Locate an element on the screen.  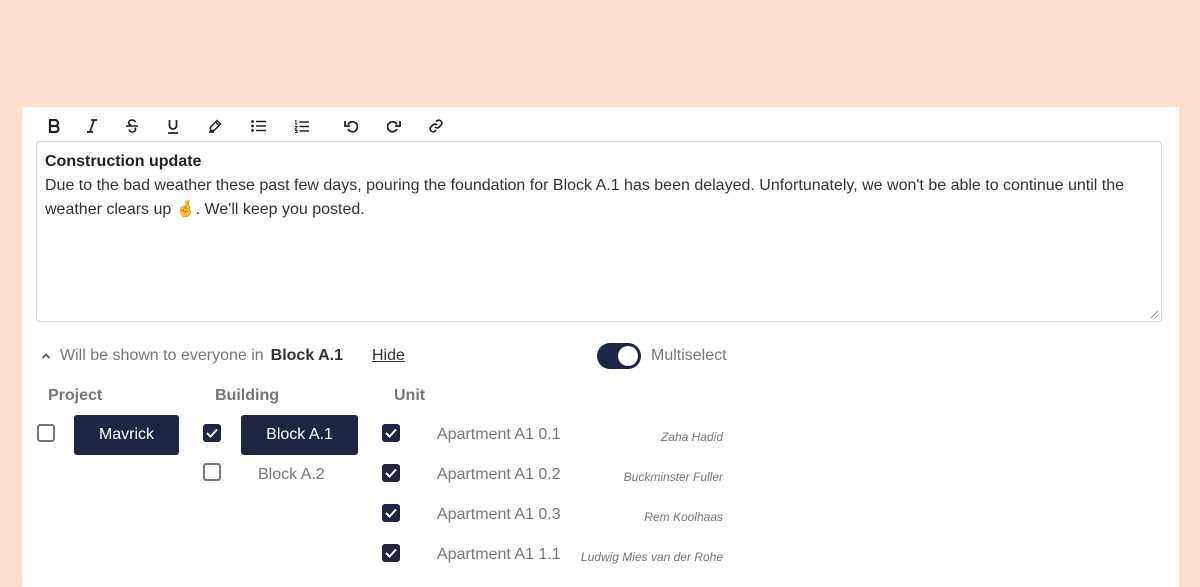
visibility-summary: Will be shown to everyone in Block A.1 is located at coordinates (191, 356).